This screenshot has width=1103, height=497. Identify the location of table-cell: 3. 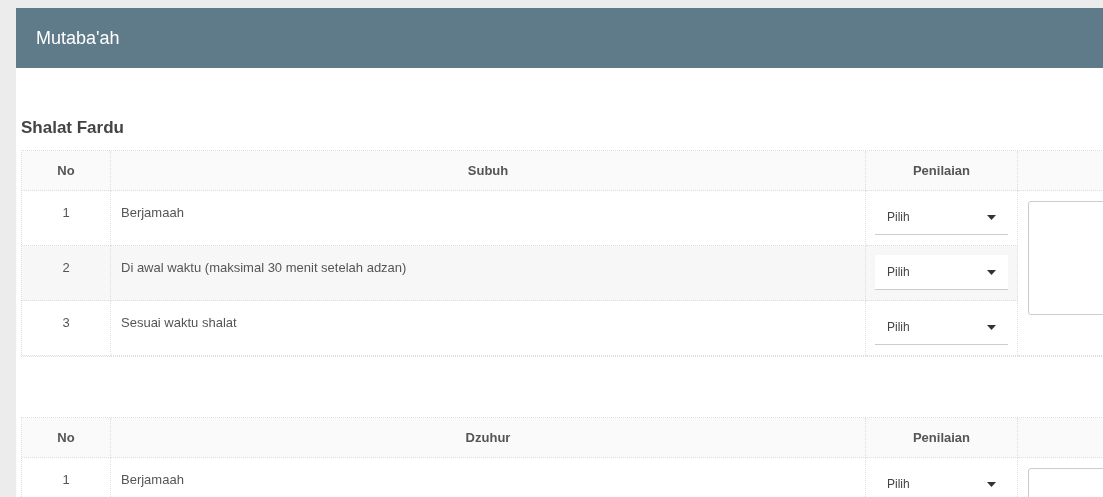
(66, 328).